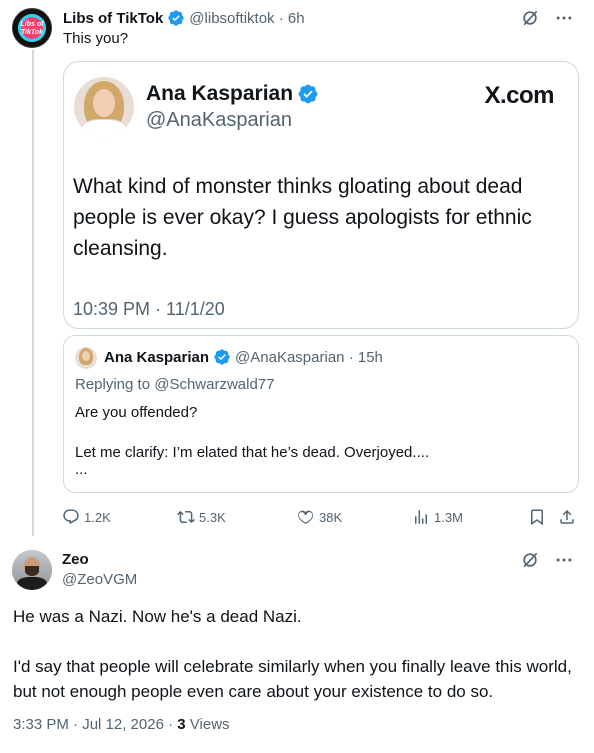  I want to click on original-tweet-header: Libs of TikTok @libsoftiktok · 6h, so click(184, 18).